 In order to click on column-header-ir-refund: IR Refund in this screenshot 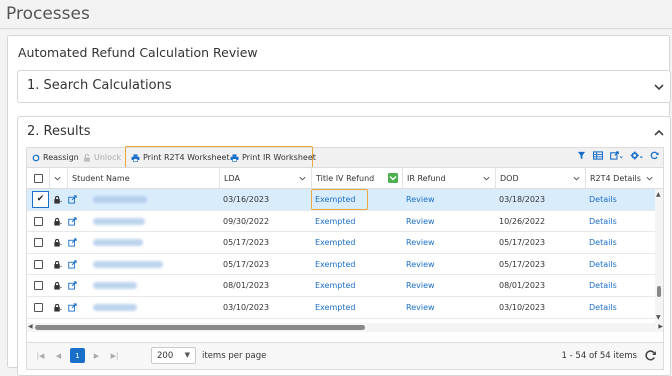, I will do `click(448, 178)`.